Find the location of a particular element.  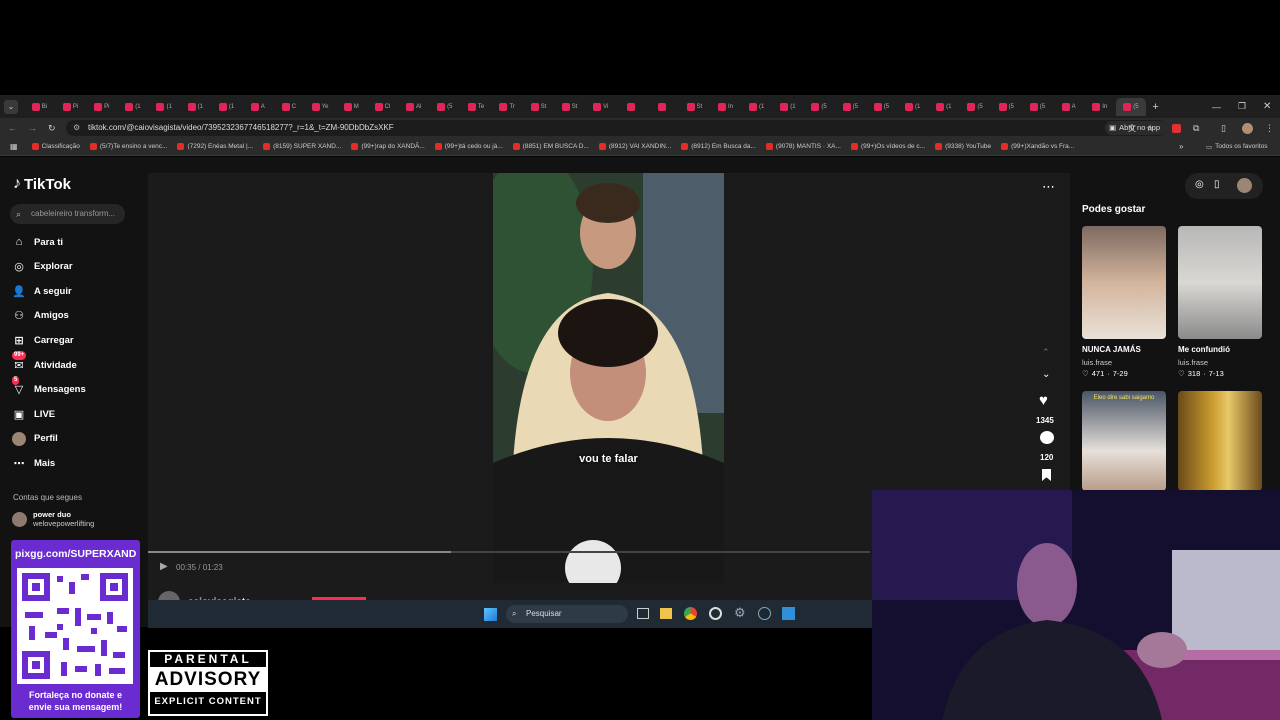

browser-tab: Te is located at coordinates (476, 107).